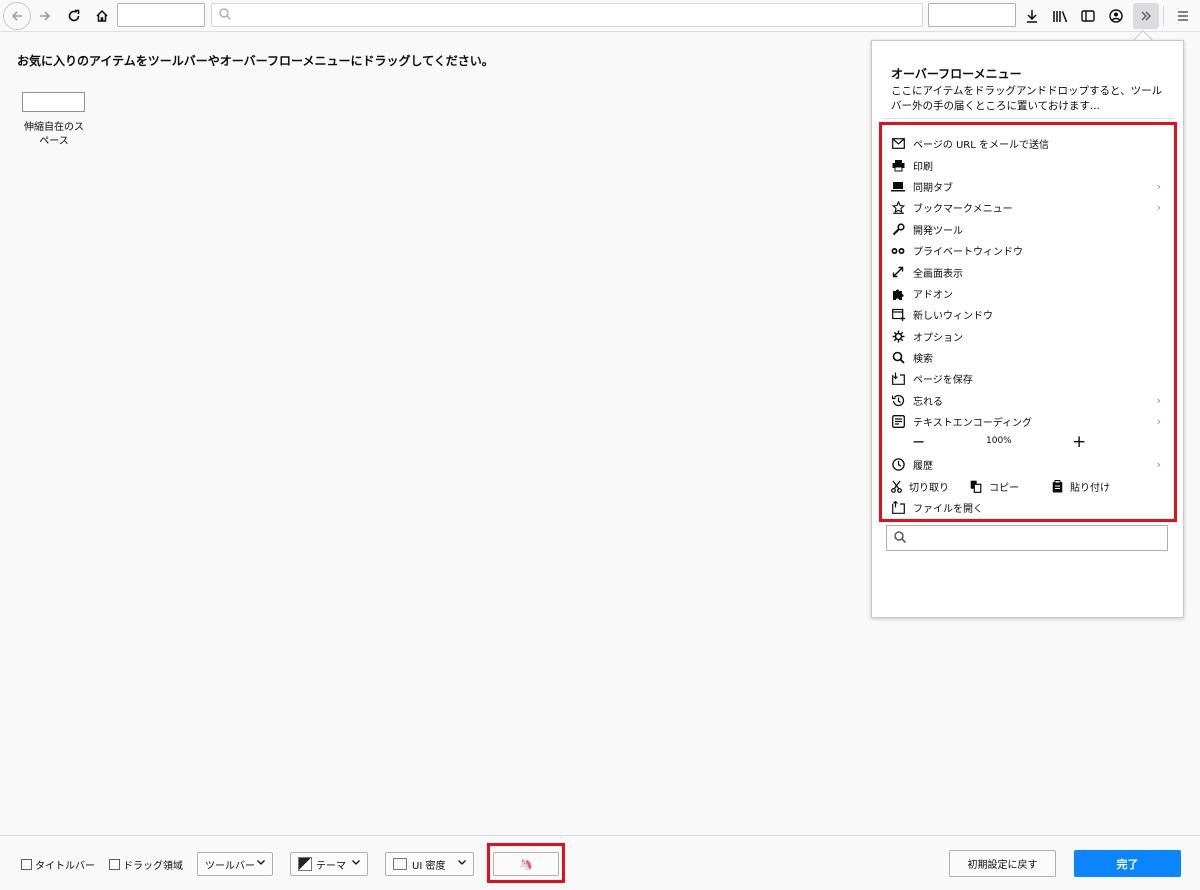 Image resolution: width=1200 pixels, height=890 pixels. What do you see at coordinates (929, 489) in the screenshot?
I see `cut-label: 切り取り` at bounding box center [929, 489].